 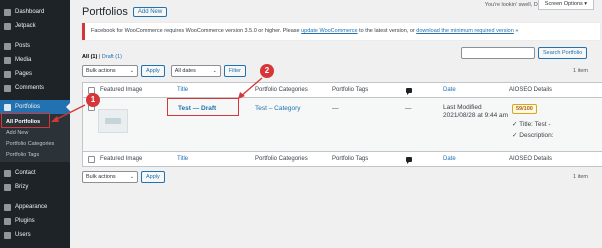 What do you see at coordinates (449, 90) in the screenshot?
I see `col-date: Date` at bounding box center [449, 90].